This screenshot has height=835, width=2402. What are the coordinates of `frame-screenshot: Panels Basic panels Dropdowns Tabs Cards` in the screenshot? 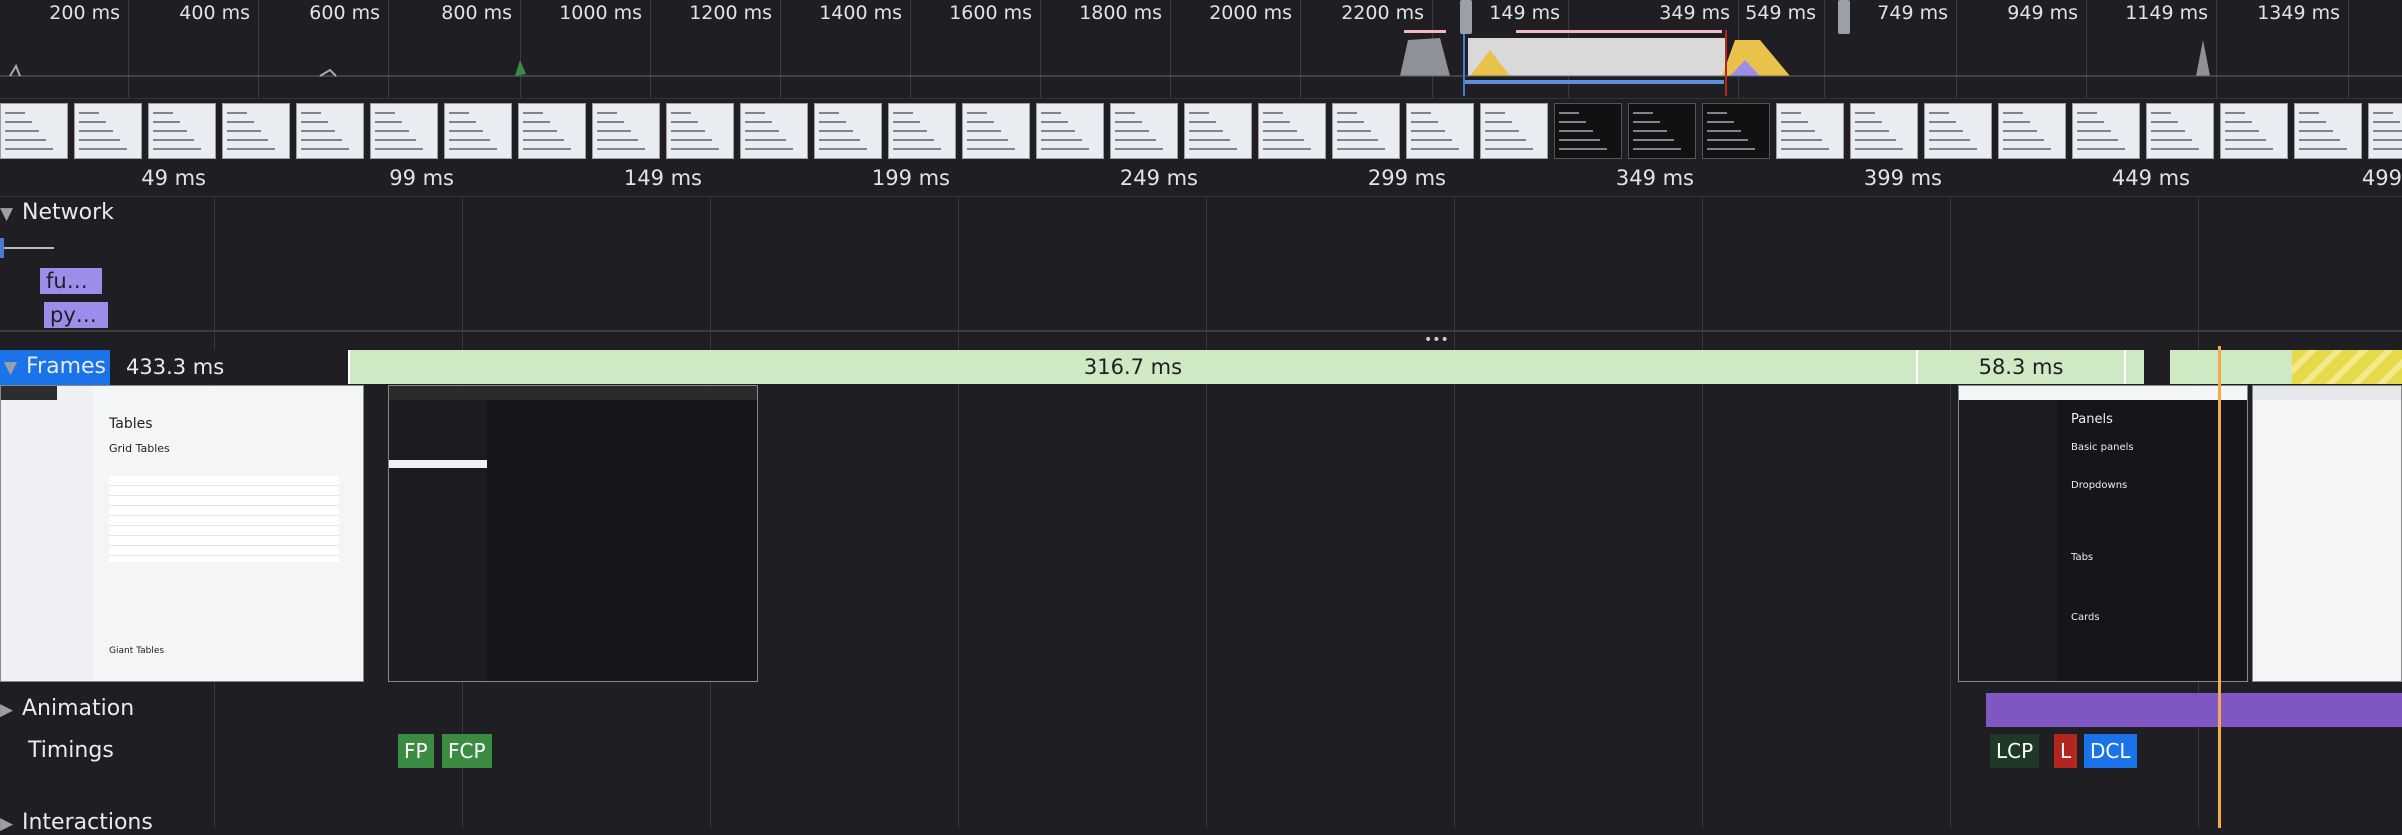 It's located at (2103, 533).